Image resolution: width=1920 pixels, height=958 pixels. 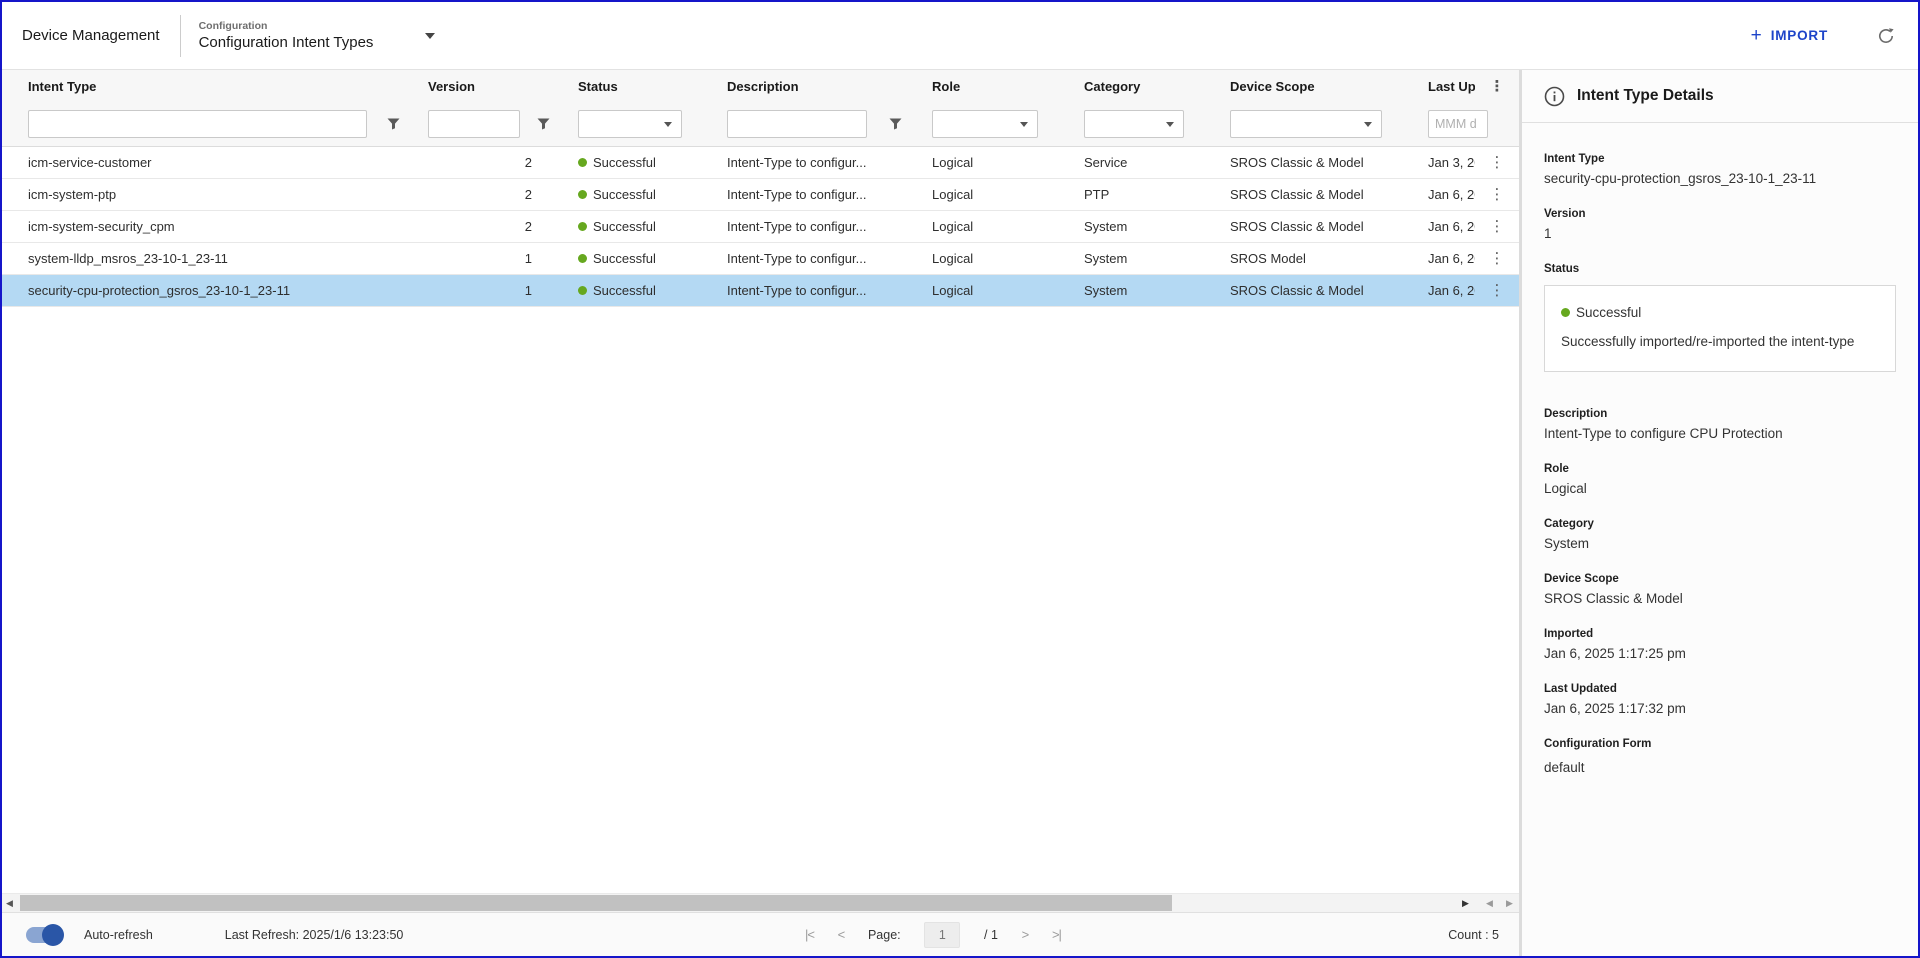 I want to click on details-panel-header: Intent Type Details, so click(x=1720, y=96).